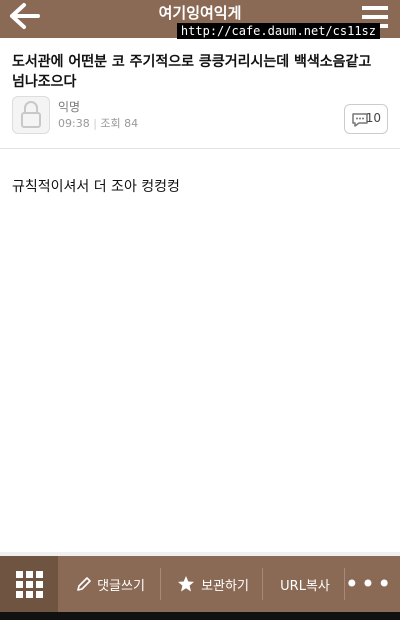 Image resolution: width=400 pixels, height=620 pixels. Describe the element at coordinates (69, 107) in the screenshot. I see `author-name: 익명` at that location.